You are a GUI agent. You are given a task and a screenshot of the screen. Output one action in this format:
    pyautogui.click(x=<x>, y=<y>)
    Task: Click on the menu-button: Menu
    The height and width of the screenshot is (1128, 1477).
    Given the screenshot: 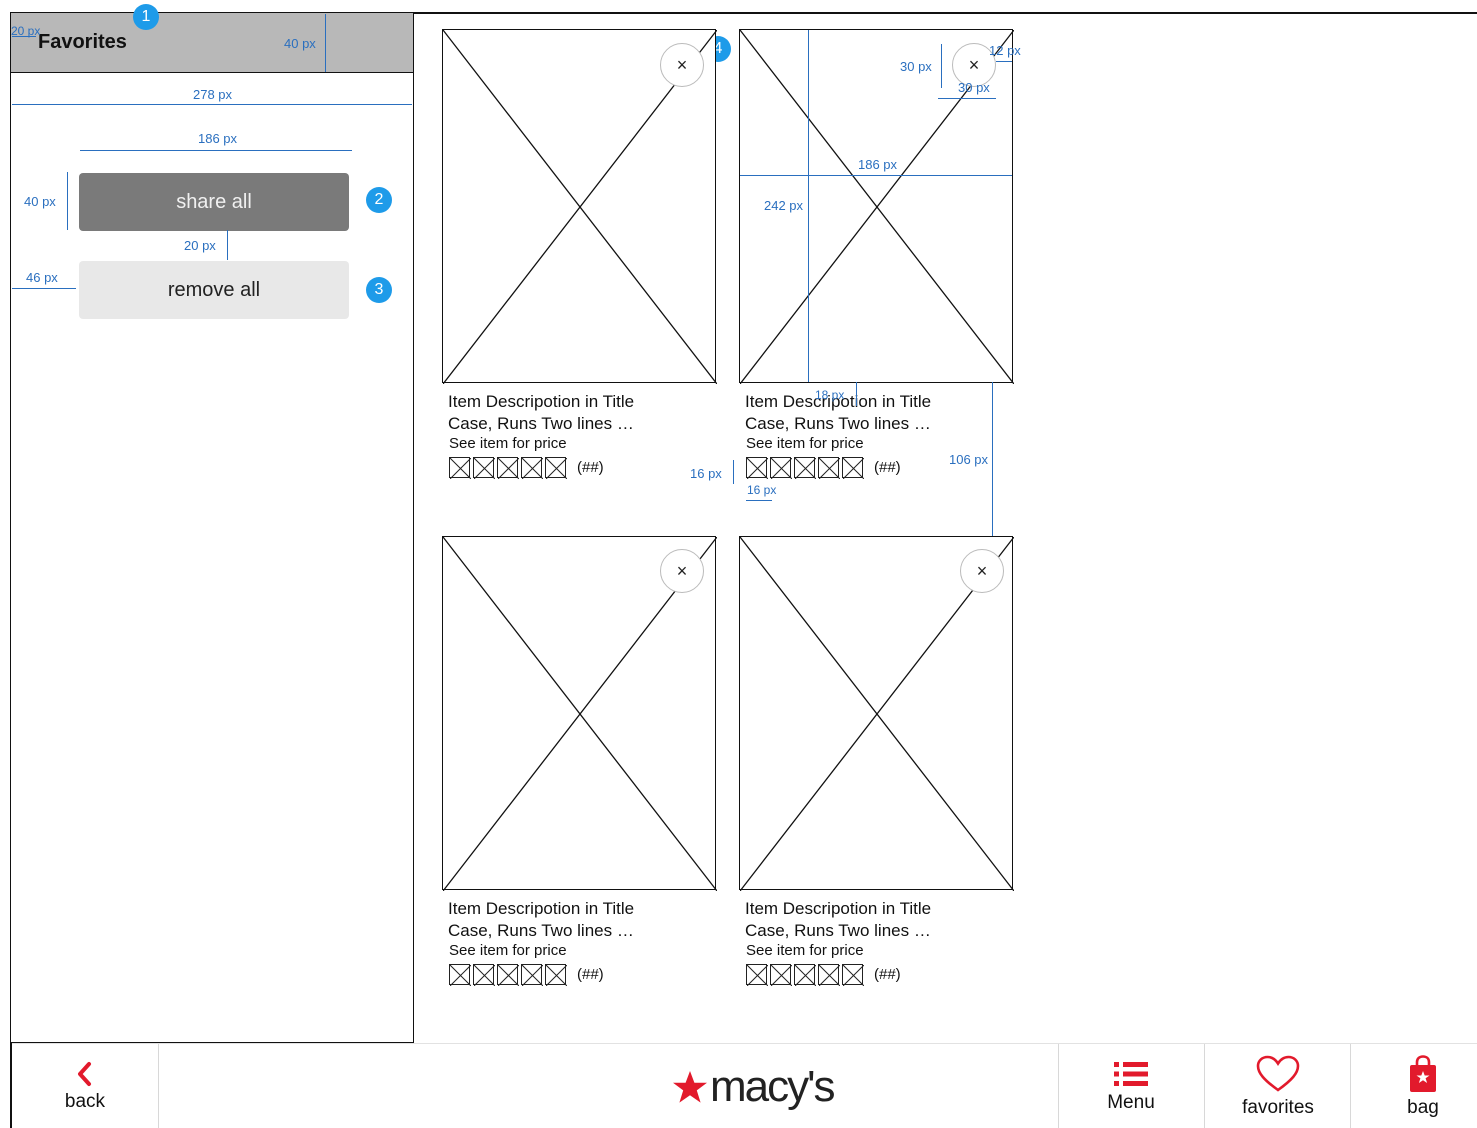 What is the action you would take?
    pyautogui.click(x=1131, y=1086)
    